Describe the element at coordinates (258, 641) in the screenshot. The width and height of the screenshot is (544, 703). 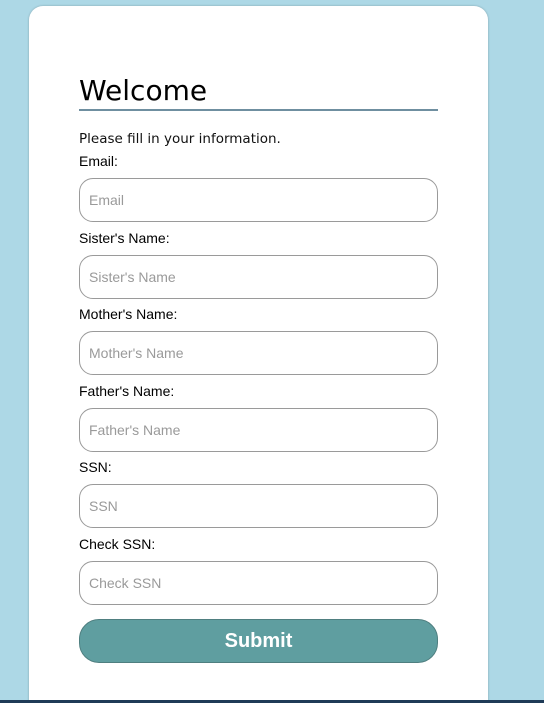
I see `submit-button: Submit` at that location.